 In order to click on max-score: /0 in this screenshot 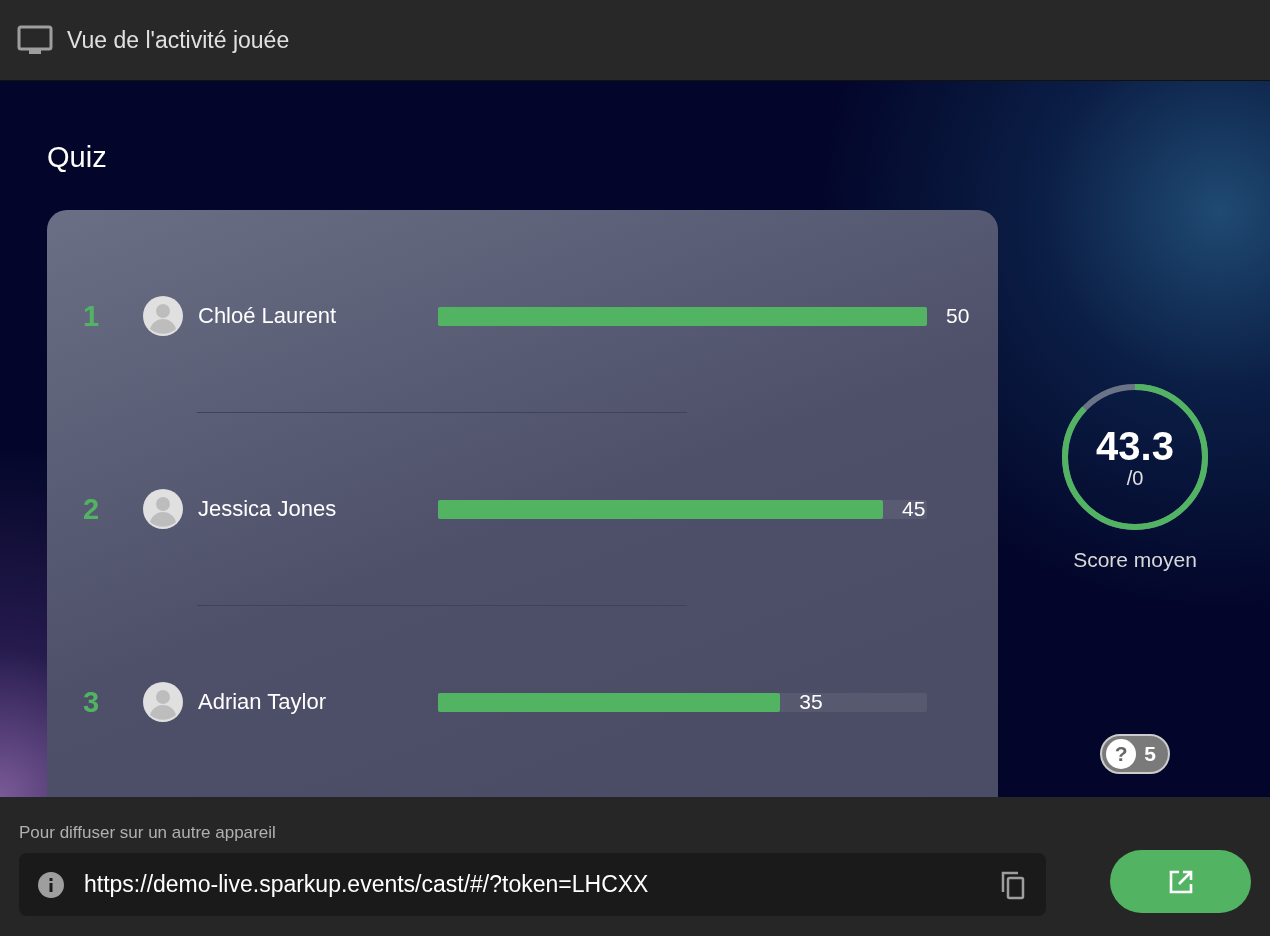, I will do `click(1135, 478)`.